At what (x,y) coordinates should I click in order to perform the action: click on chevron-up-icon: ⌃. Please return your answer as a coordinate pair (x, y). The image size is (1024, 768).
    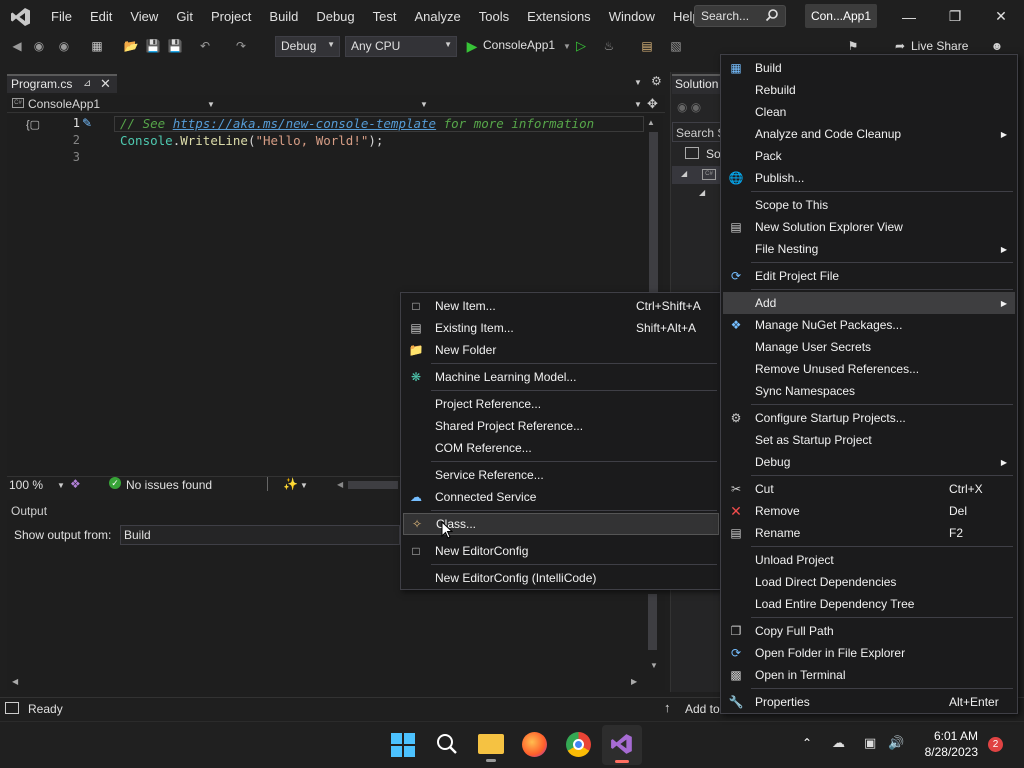
    Looking at the image, I should click on (807, 743).